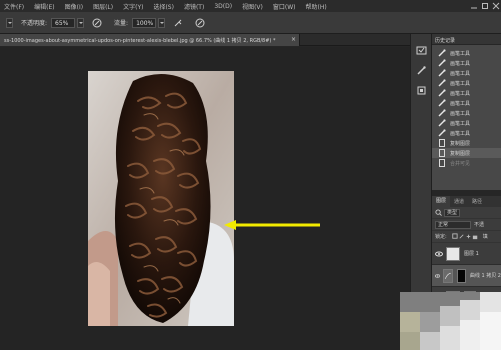 This screenshot has height=350, width=501. What do you see at coordinates (14, 6) in the screenshot?
I see `menu-file: 文件(F)` at bounding box center [14, 6].